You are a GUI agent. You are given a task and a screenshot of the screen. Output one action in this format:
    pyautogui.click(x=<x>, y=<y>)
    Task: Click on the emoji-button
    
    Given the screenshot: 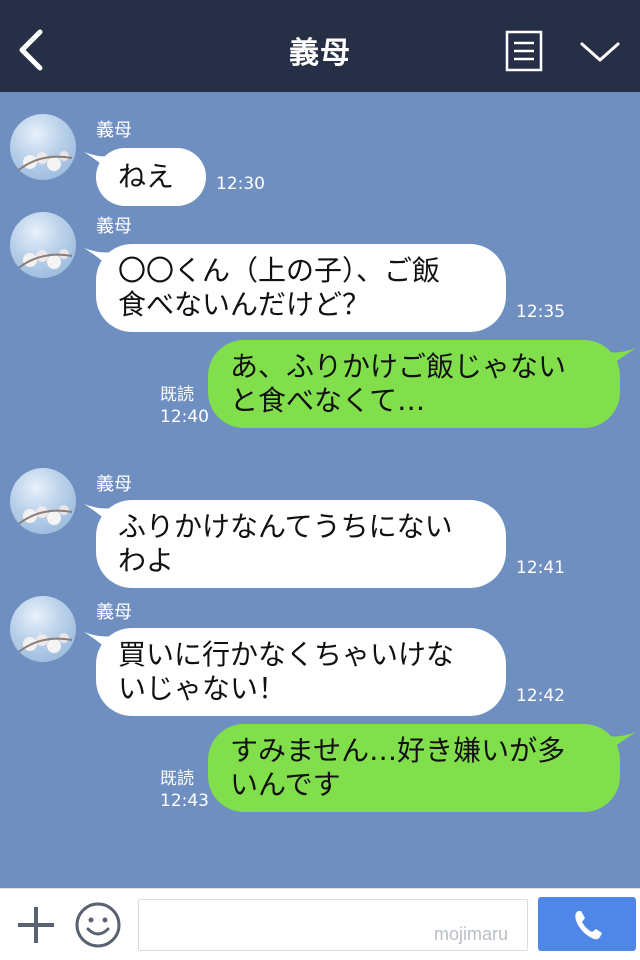 What is the action you would take?
    pyautogui.click(x=98, y=925)
    